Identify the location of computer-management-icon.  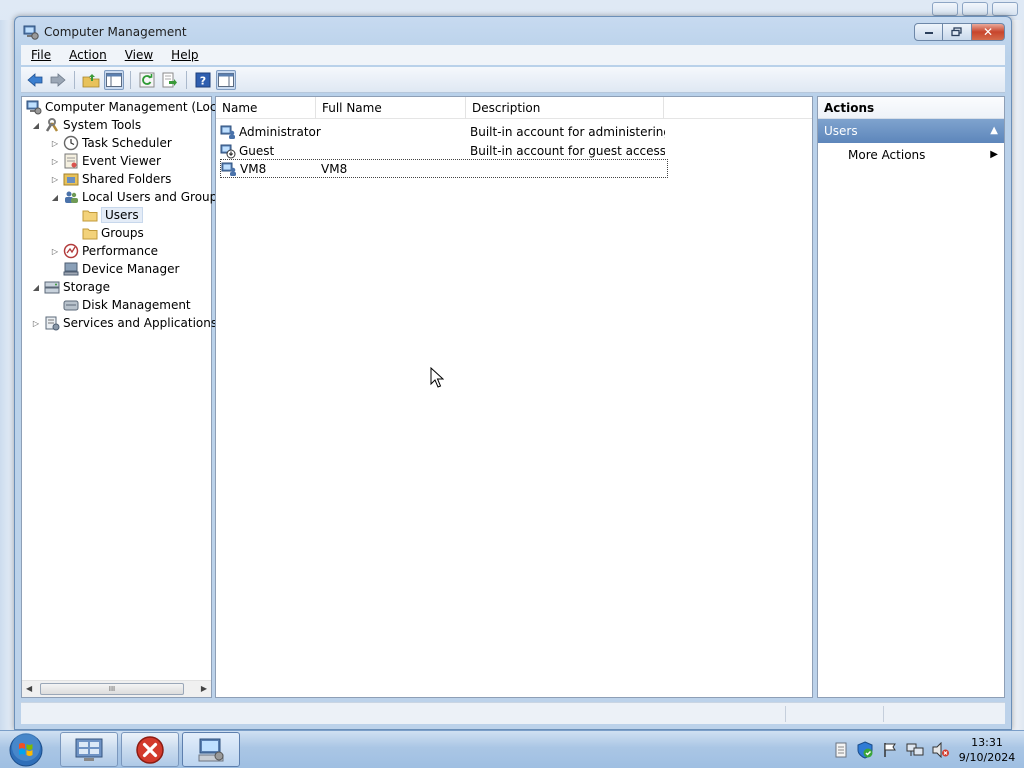
(211, 749).